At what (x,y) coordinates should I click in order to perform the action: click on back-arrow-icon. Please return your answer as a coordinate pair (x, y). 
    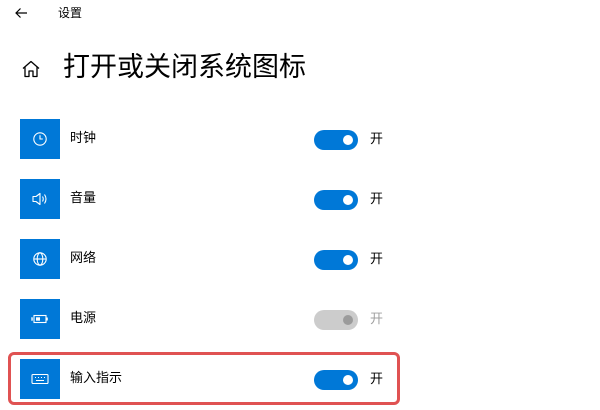
    Looking at the image, I should click on (21, 13).